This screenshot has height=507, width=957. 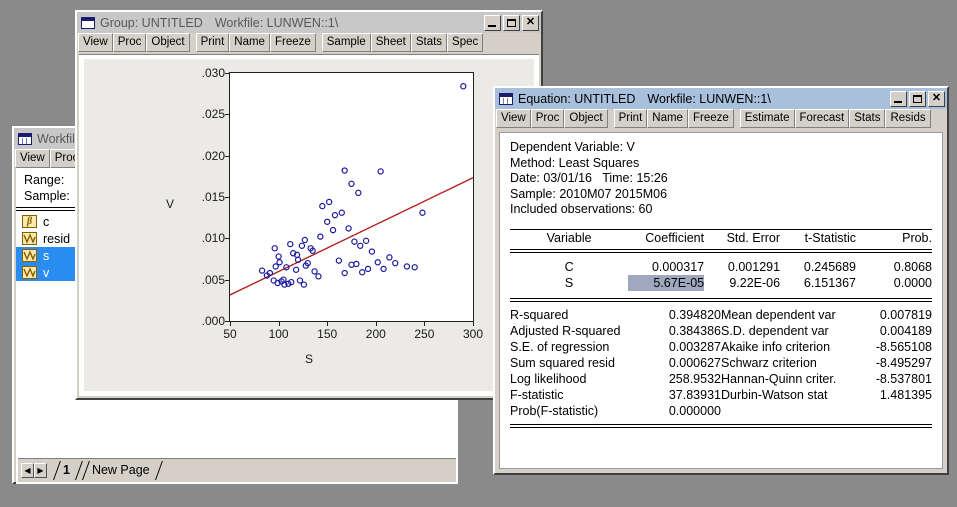 I want to click on group-window-buttons: ✕, so click(x=511, y=22).